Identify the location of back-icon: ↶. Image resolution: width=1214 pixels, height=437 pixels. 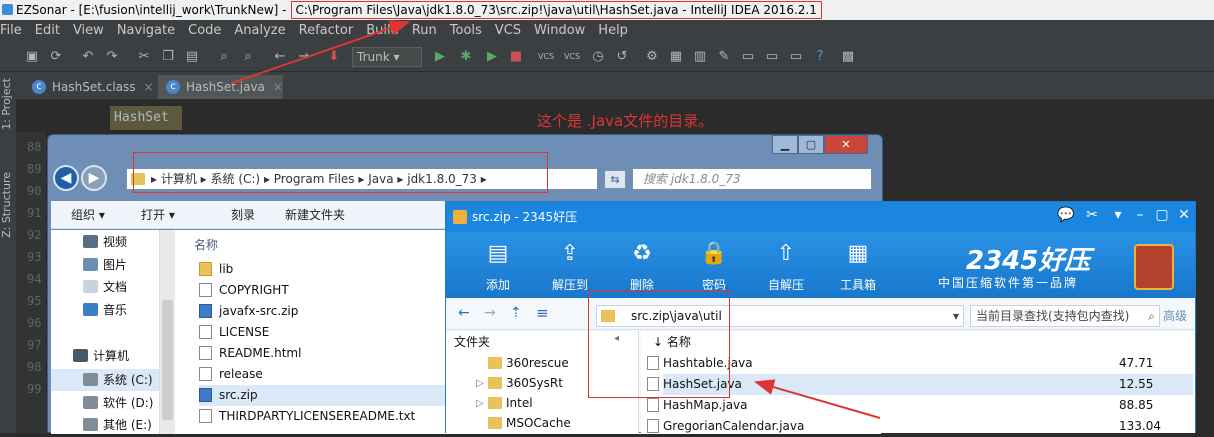
(88, 57).